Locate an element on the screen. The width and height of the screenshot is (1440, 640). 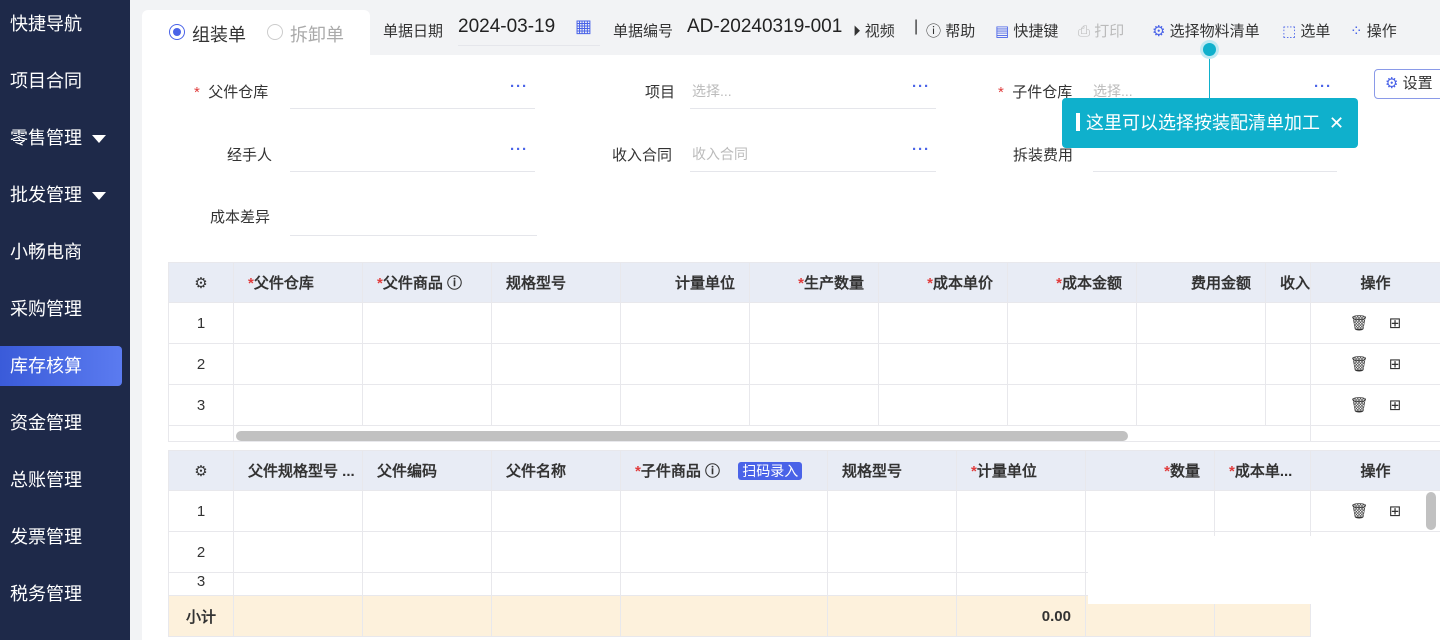
video-button: ⏵ 视频 is located at coordinates (874, 30).